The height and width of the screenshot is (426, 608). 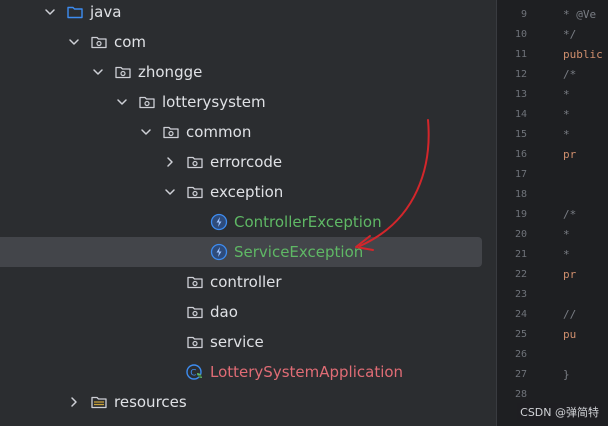 What do you see at coordinates (520, 314) in the screenshot?
I see `line-number: 24` at bounding box center [520, 314].